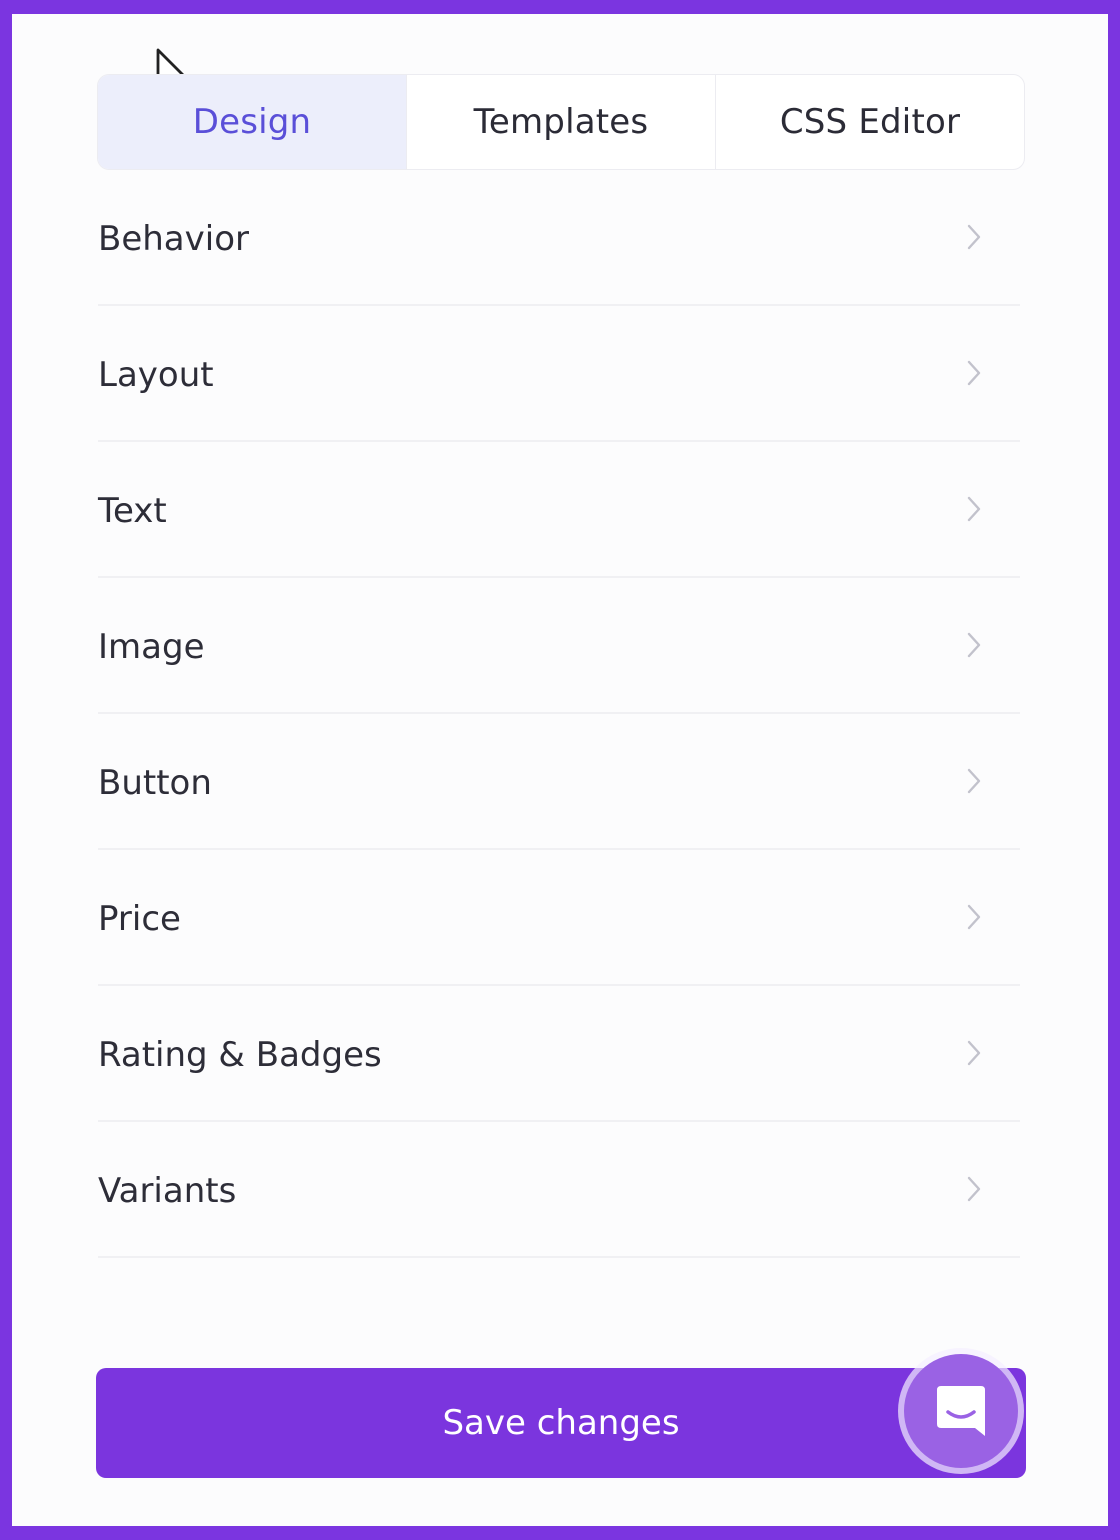 This screenshot has height=1540, width=1120. Describe the element at coordinates (559, 1190) in the screenshot. I see `menu-item-variants: Variants` at that location.